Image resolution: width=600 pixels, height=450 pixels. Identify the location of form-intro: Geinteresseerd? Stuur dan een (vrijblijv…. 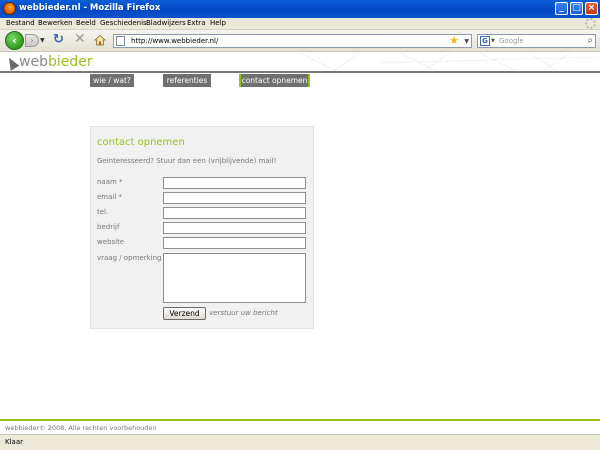
(187, 161).